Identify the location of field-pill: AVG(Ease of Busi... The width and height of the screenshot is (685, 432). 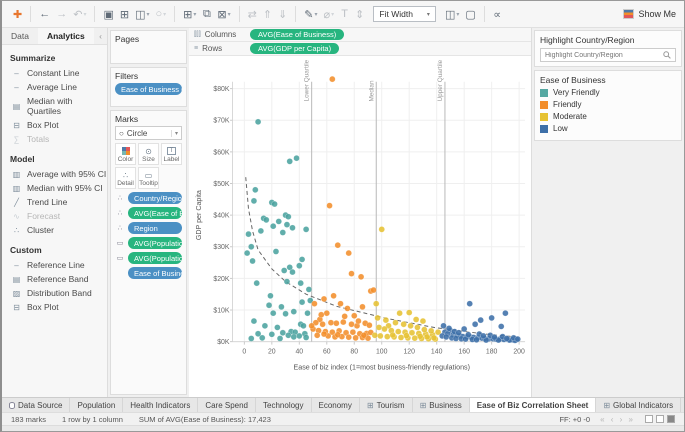
(155, 213).